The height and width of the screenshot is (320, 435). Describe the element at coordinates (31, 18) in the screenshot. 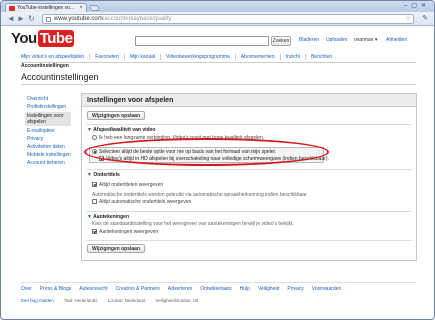

I see `reload-icon: ↻` at that location.